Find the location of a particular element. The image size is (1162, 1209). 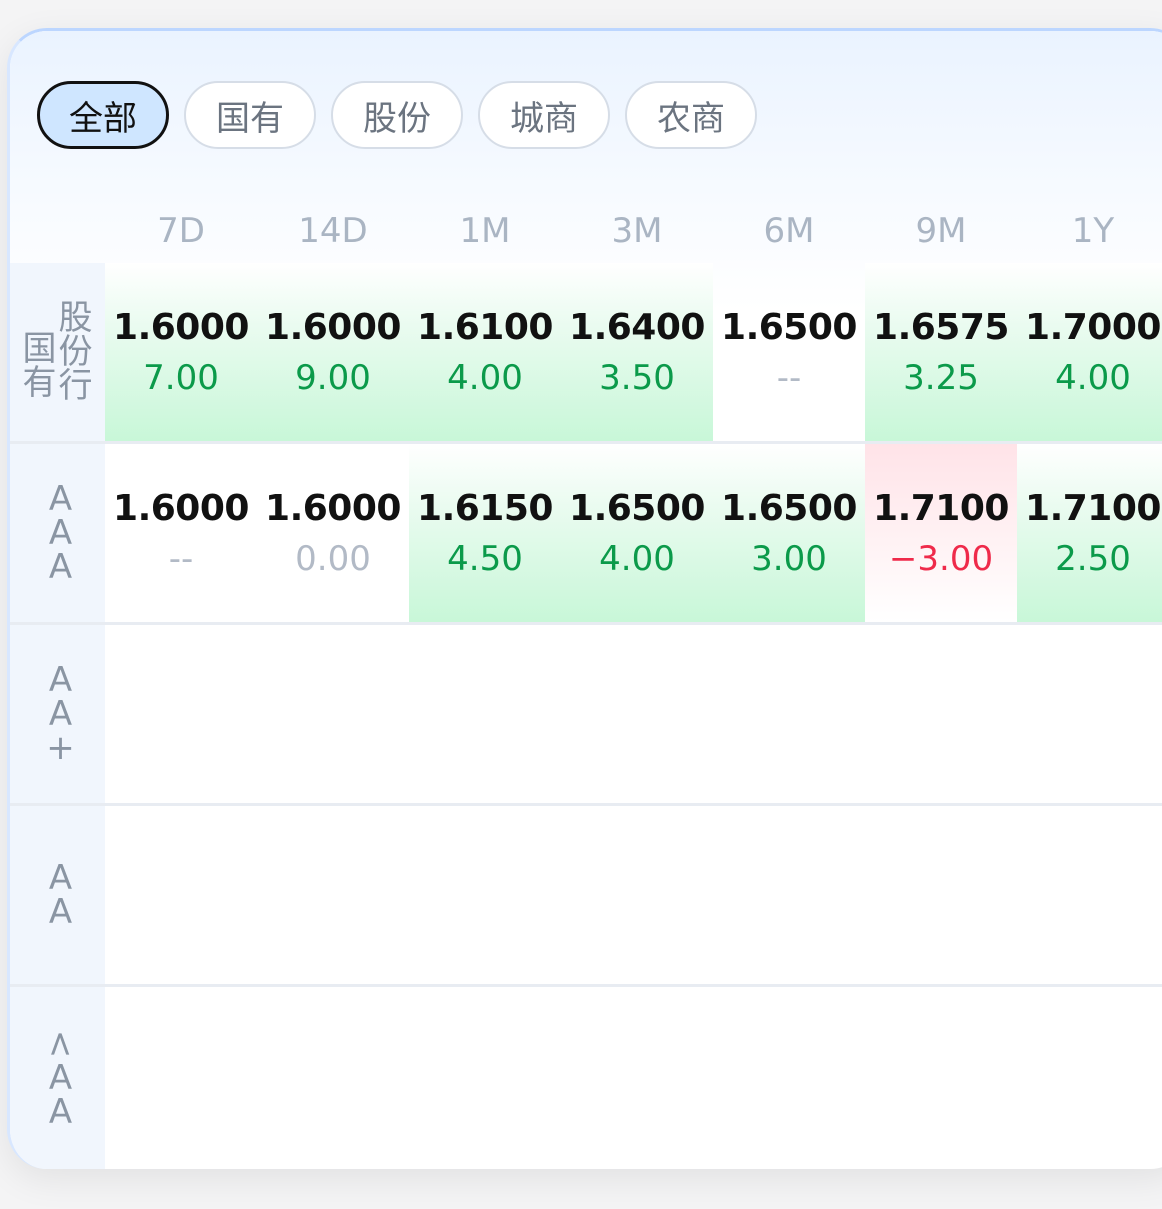

table-row-below-aa: < A A is located at coordinates (586, 1078).